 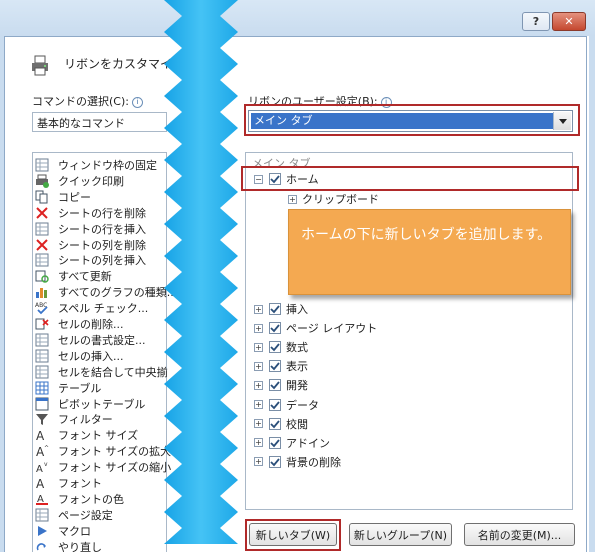 I want to click on command-list-item: A ^ フォント サイズの拡大, so click(x=102, y=451).